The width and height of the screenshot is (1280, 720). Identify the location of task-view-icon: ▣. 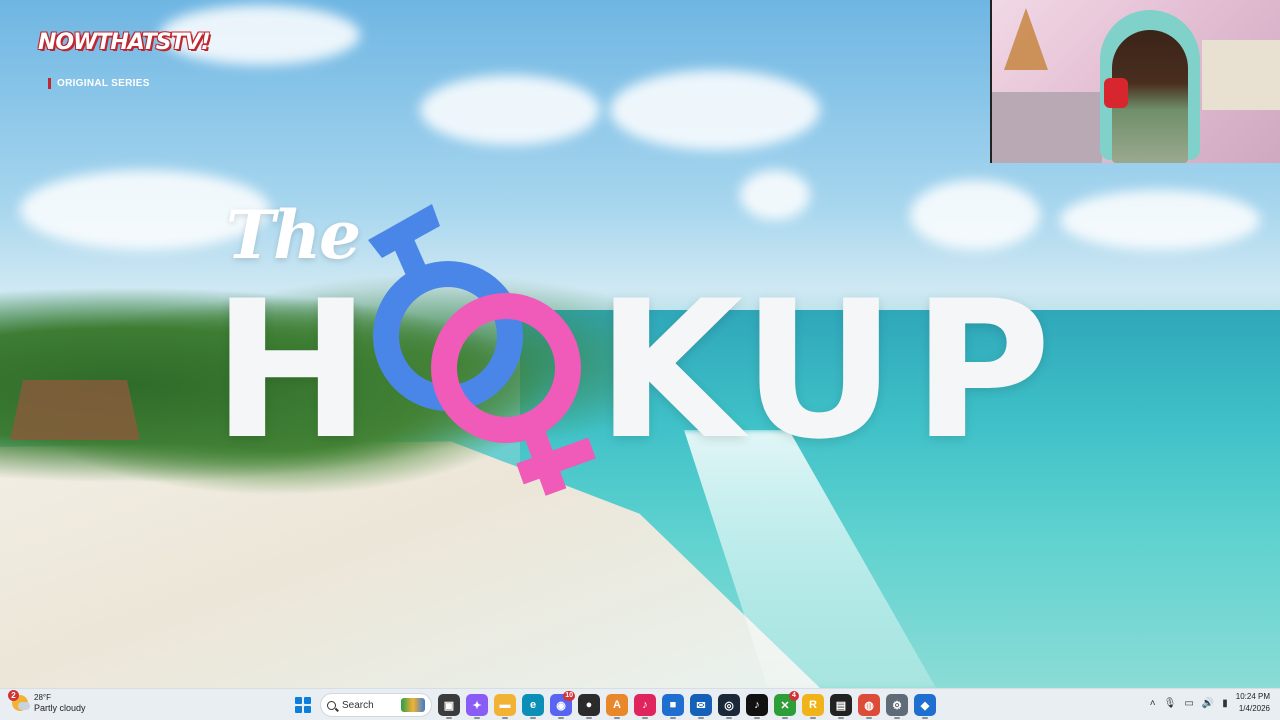
(449, 706).